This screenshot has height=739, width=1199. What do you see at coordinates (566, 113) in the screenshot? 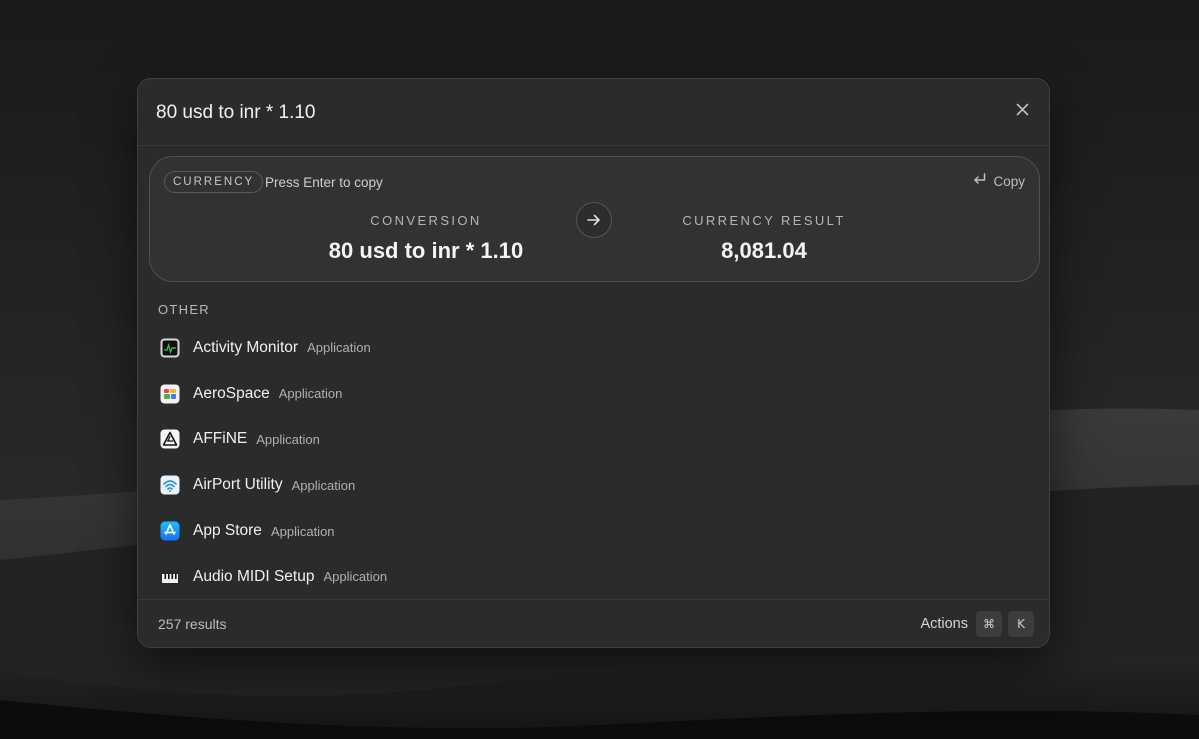
I see `search-input` at bounding box center [566, 113].